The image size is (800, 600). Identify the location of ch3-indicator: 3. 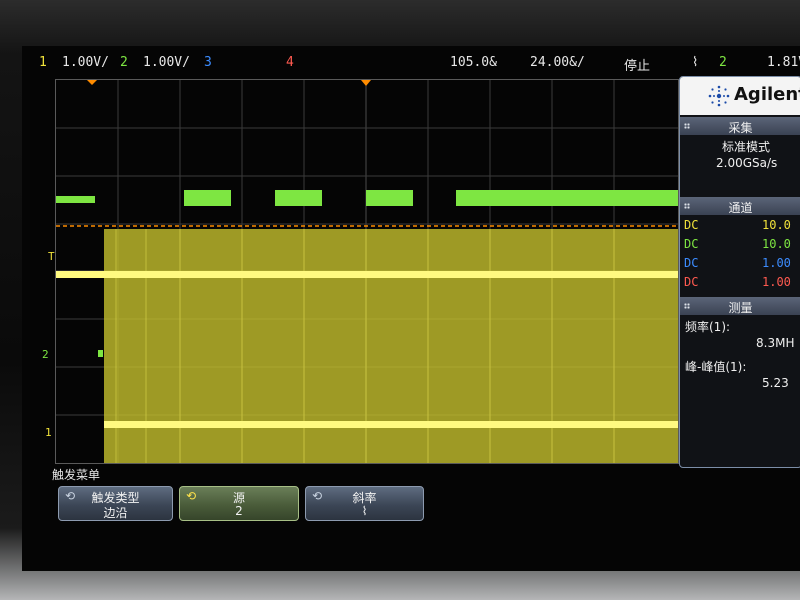
(208, 62).